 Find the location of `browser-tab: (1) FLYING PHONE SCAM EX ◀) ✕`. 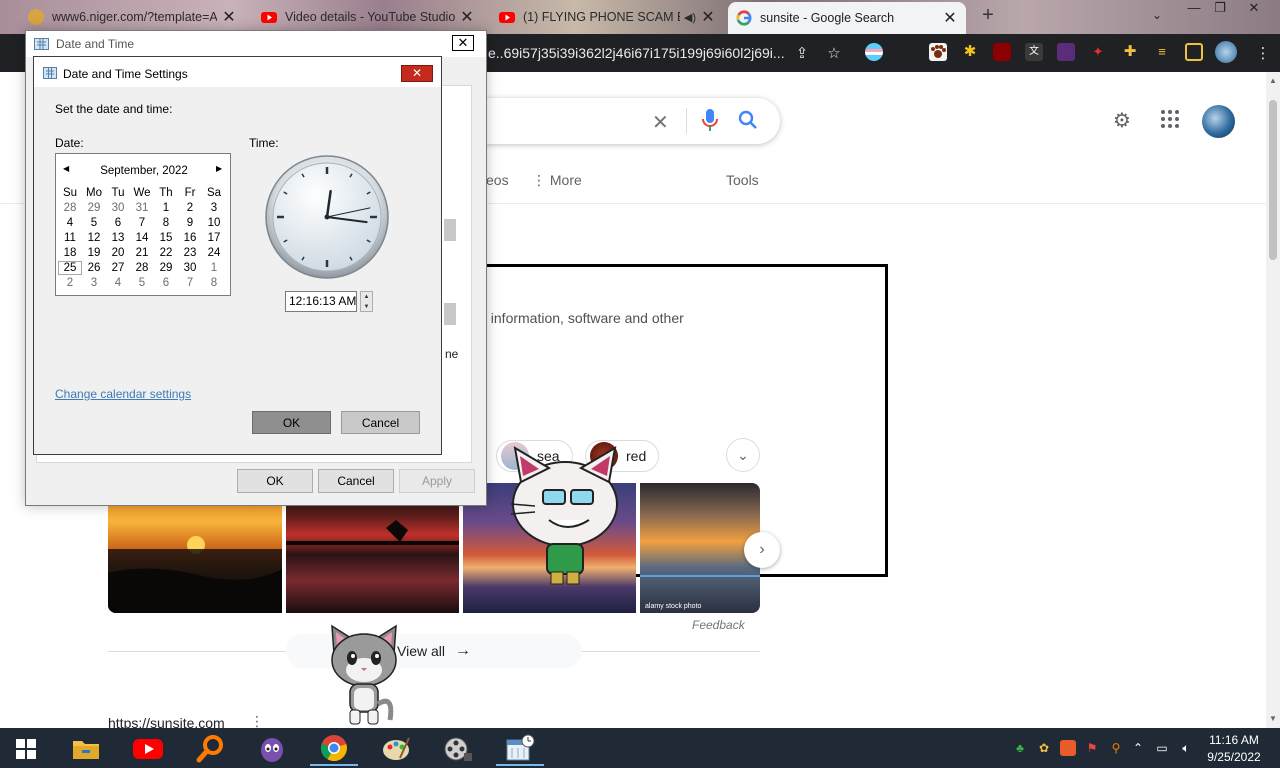

browser-tab: (1) FLYING PHONE SCAM EX ◀) ✕ is located at coordinates (607, 17).